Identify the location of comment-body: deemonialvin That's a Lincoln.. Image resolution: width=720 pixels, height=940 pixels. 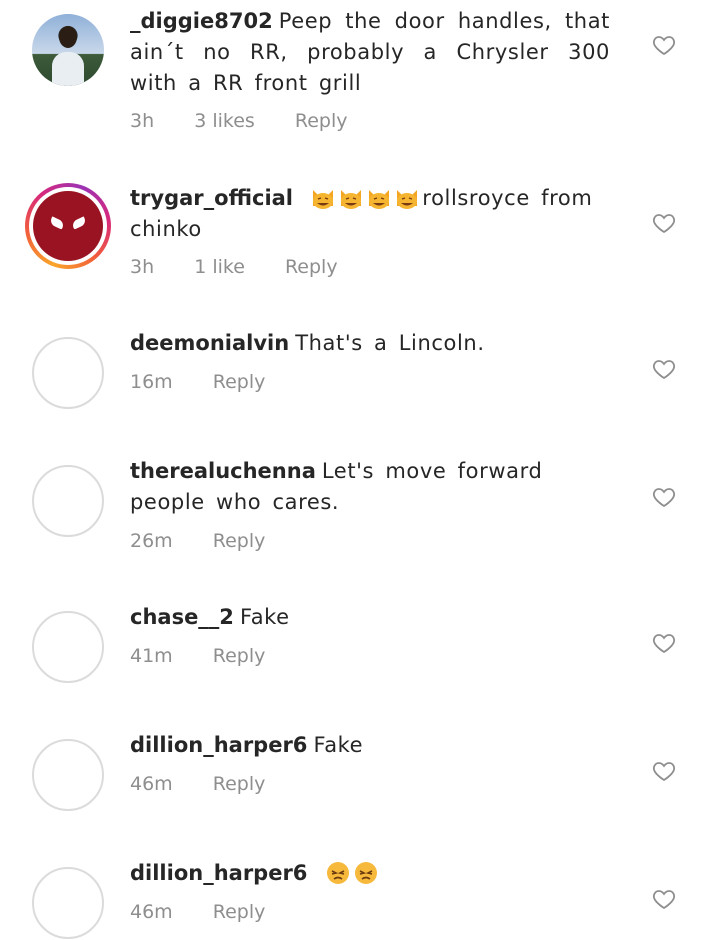
(370, 343).